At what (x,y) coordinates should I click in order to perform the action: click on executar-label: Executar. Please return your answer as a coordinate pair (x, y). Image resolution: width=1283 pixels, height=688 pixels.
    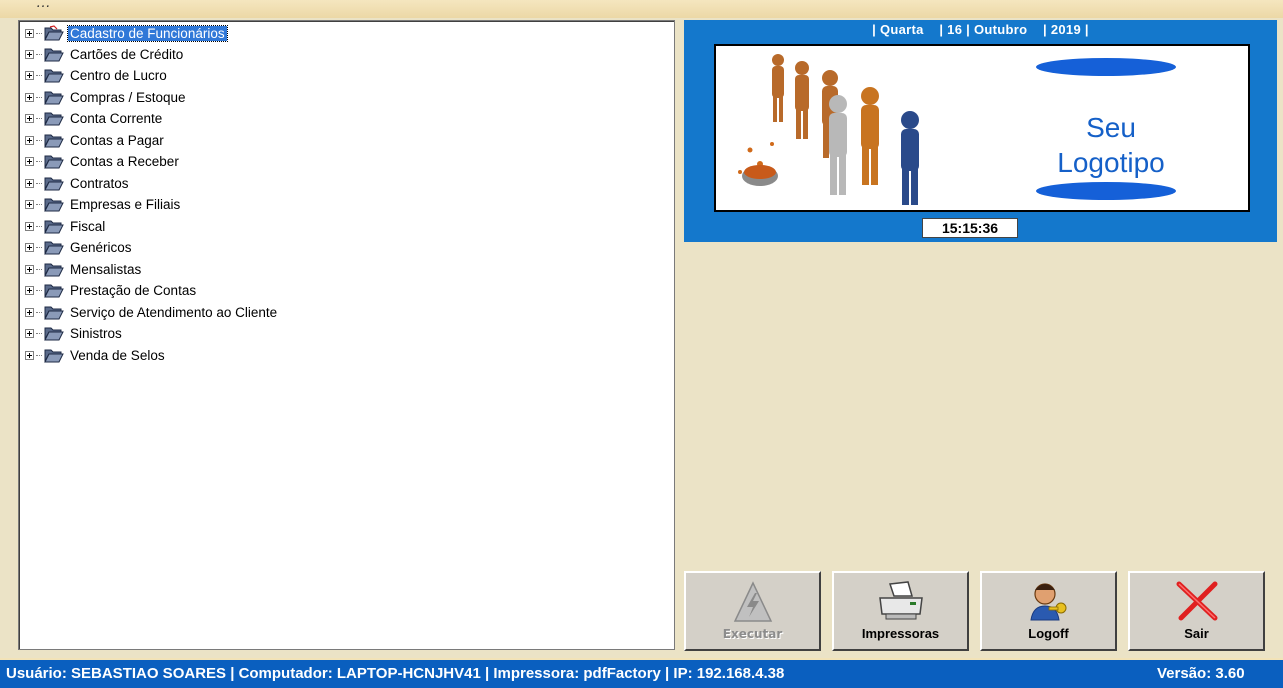
    Looking at the image, I should click on (752, 634).